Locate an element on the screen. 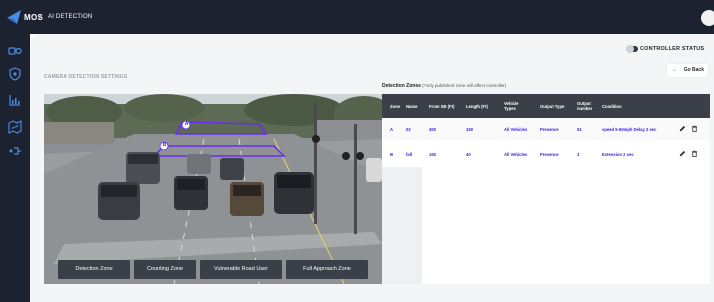  zone-marker-a: A is located at coordinates (186, 124).